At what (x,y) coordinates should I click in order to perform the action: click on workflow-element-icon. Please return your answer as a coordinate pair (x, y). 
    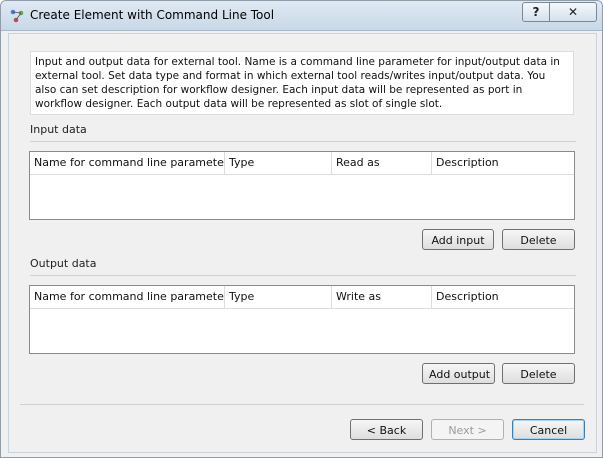
    Looking at the image, I should click on (17, 16).